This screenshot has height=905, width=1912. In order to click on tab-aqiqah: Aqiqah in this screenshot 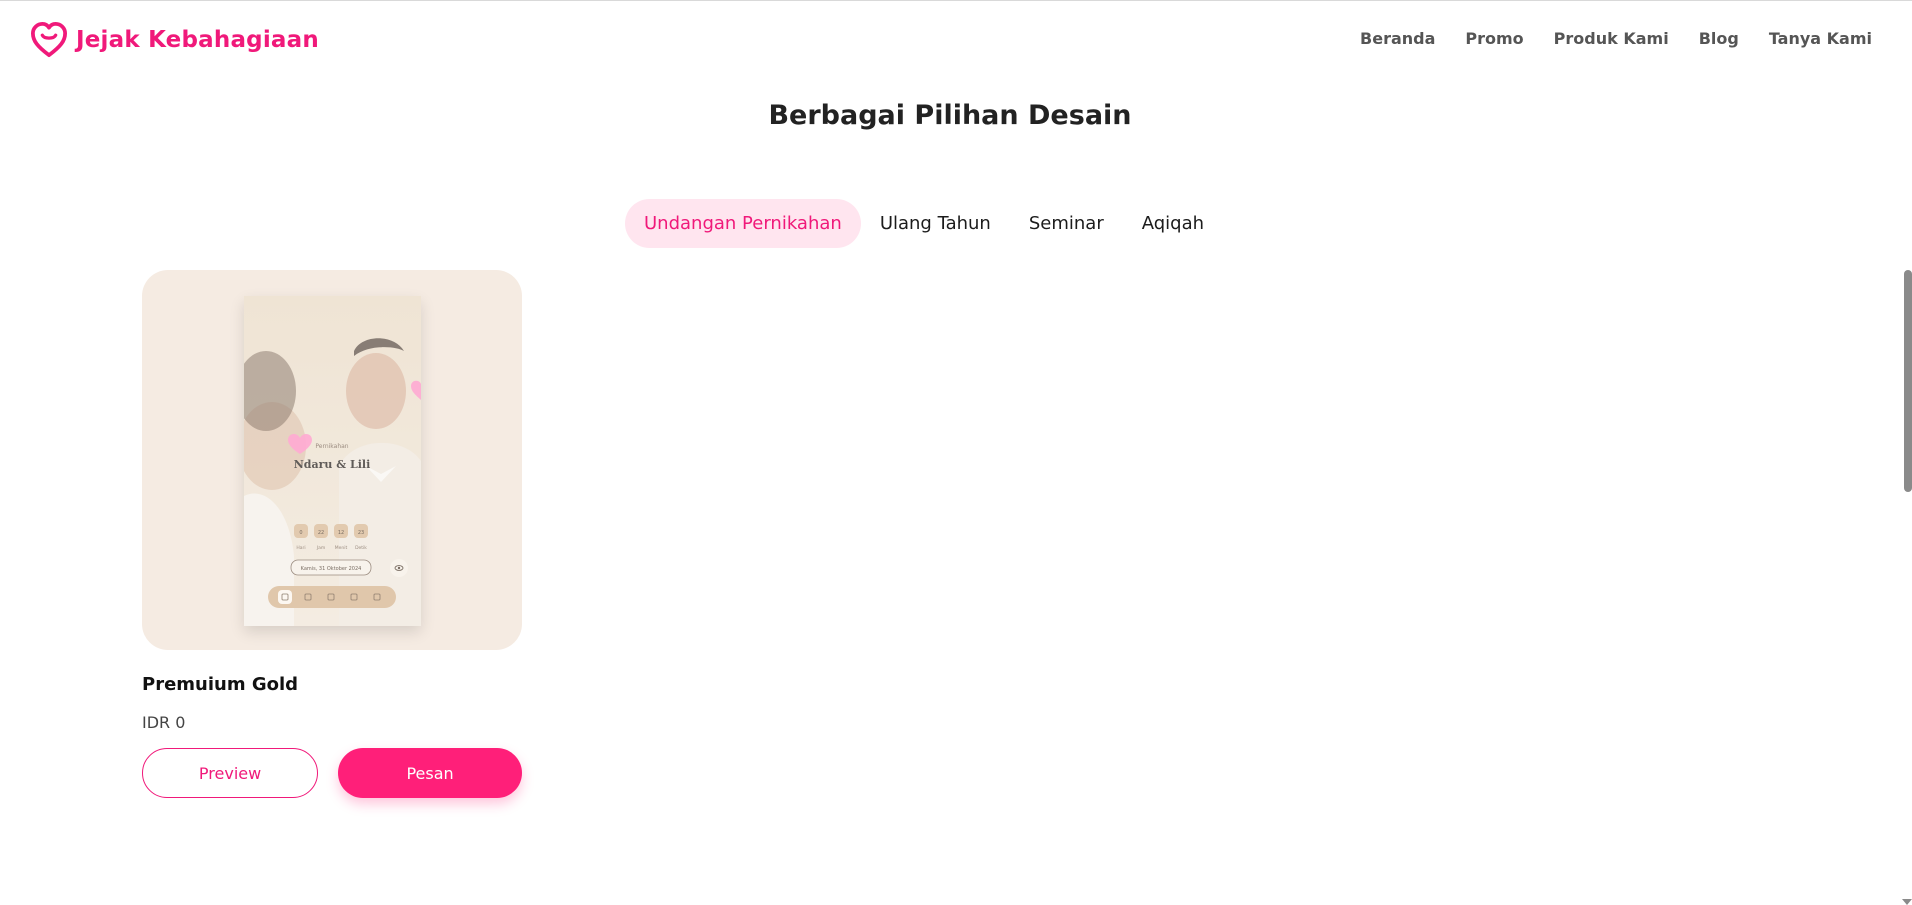, I will do `click(1173, 223)`.